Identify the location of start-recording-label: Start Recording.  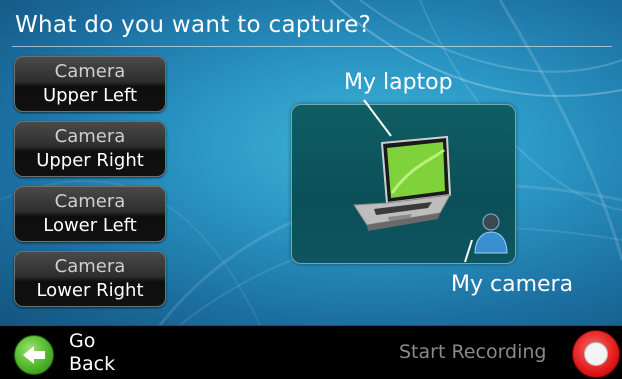
(472, 352).